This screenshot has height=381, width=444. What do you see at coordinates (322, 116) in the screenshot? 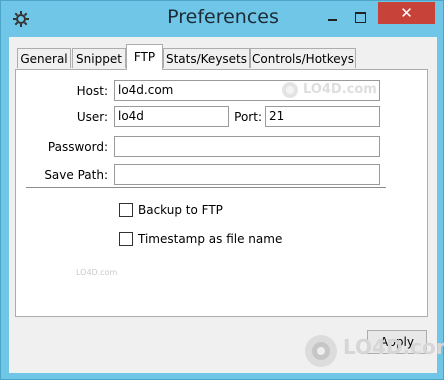
I see `port-input: 21` at bounding box center [322, 116].